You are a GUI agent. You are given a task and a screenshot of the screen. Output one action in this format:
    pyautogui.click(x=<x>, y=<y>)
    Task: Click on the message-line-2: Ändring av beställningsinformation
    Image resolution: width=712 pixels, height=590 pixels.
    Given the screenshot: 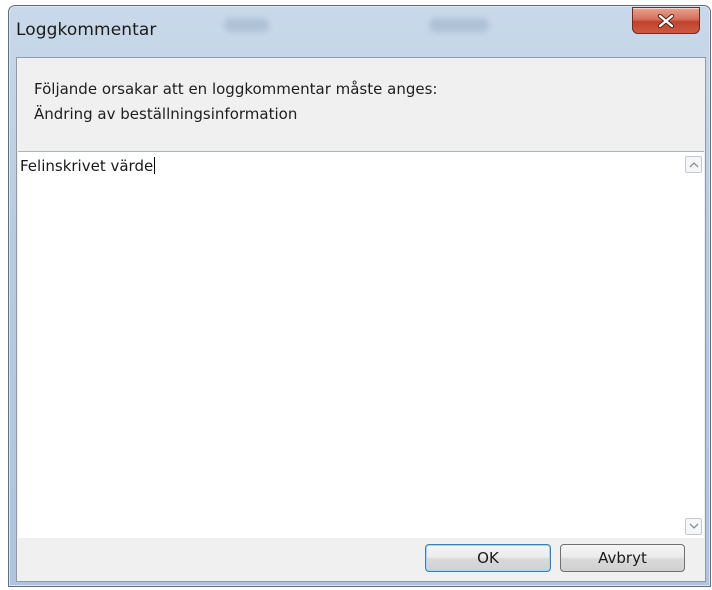 What is the action you would take?
    pyautogui.click(x=166, y=114)
    